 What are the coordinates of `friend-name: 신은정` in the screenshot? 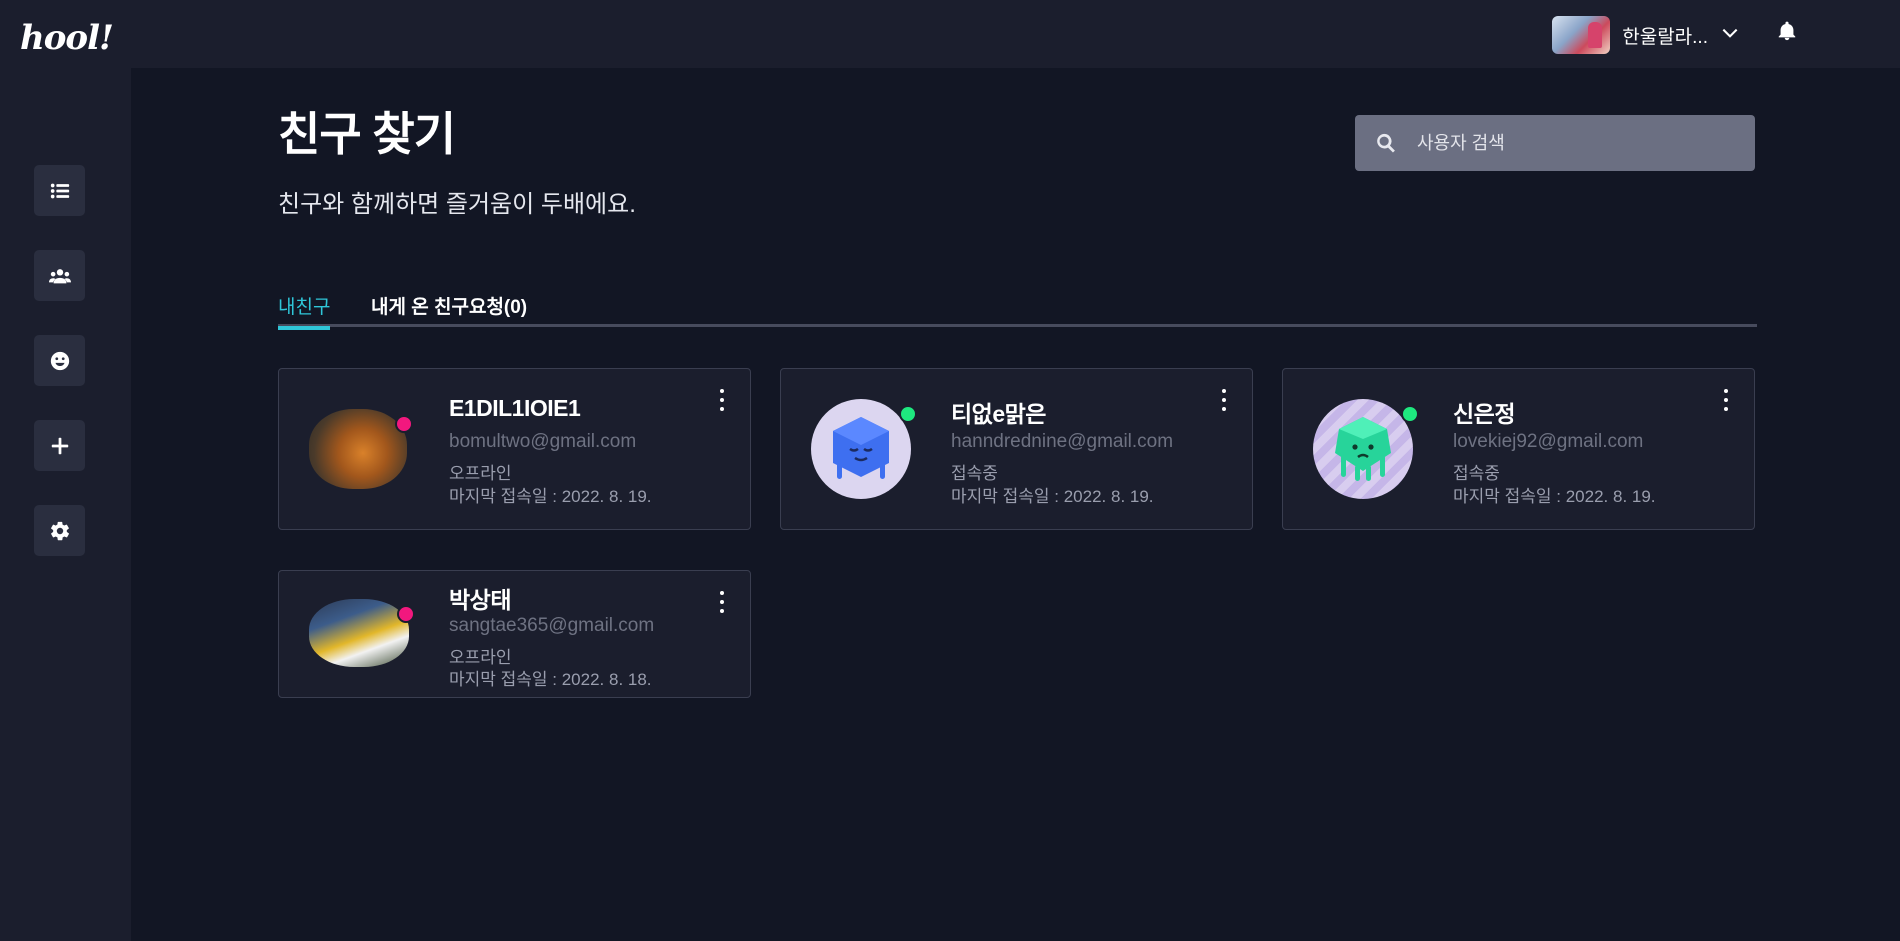 It's located at (1484, 414).